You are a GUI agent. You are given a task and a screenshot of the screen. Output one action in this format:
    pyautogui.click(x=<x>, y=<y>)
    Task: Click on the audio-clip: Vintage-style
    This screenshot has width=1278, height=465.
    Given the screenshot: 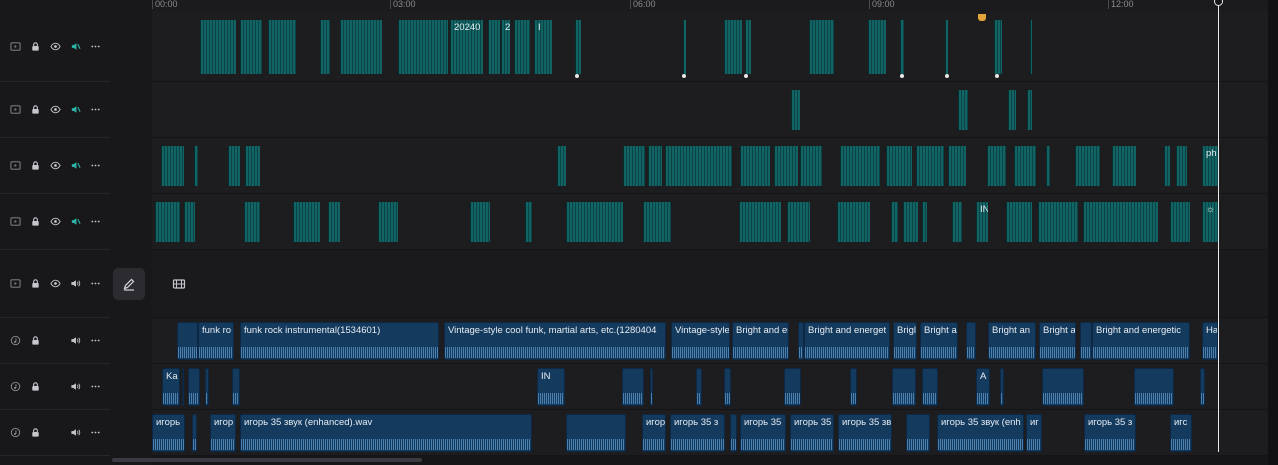 What is the action you would take?
    pyautogui.click(x=700, y=341)
    